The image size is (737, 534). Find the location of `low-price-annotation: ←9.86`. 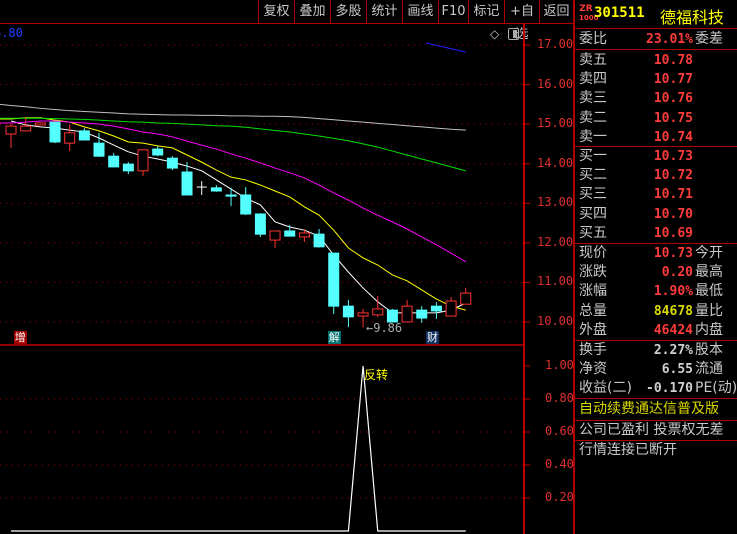

low-price-annotation: ←9.86 is located at coordinates (384, 328).